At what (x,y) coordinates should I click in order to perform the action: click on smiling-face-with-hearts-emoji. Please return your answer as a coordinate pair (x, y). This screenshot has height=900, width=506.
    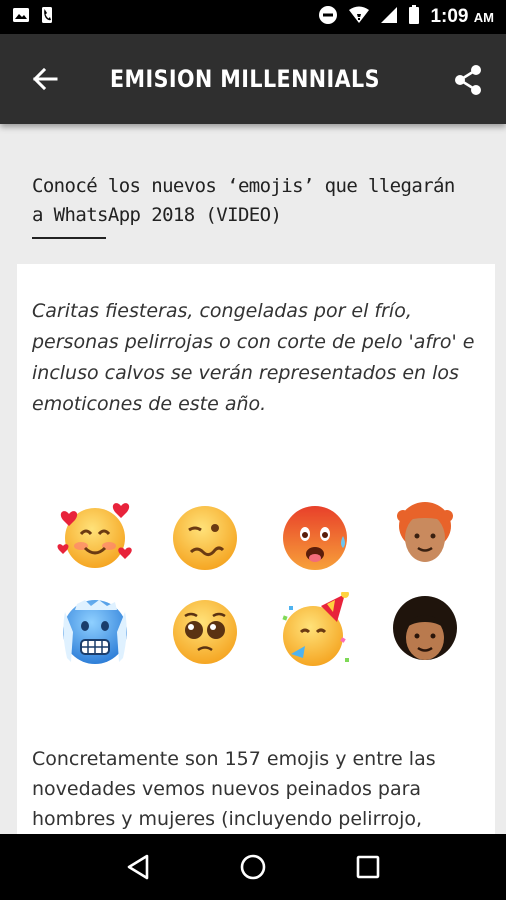
    Looking at the image, I should click on (94, 535).